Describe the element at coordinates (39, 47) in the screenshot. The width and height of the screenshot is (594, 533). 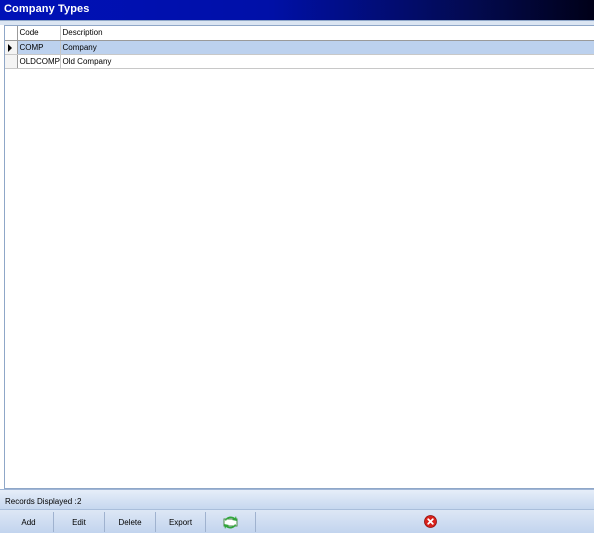
I see `cell-code: COMP` at that location.